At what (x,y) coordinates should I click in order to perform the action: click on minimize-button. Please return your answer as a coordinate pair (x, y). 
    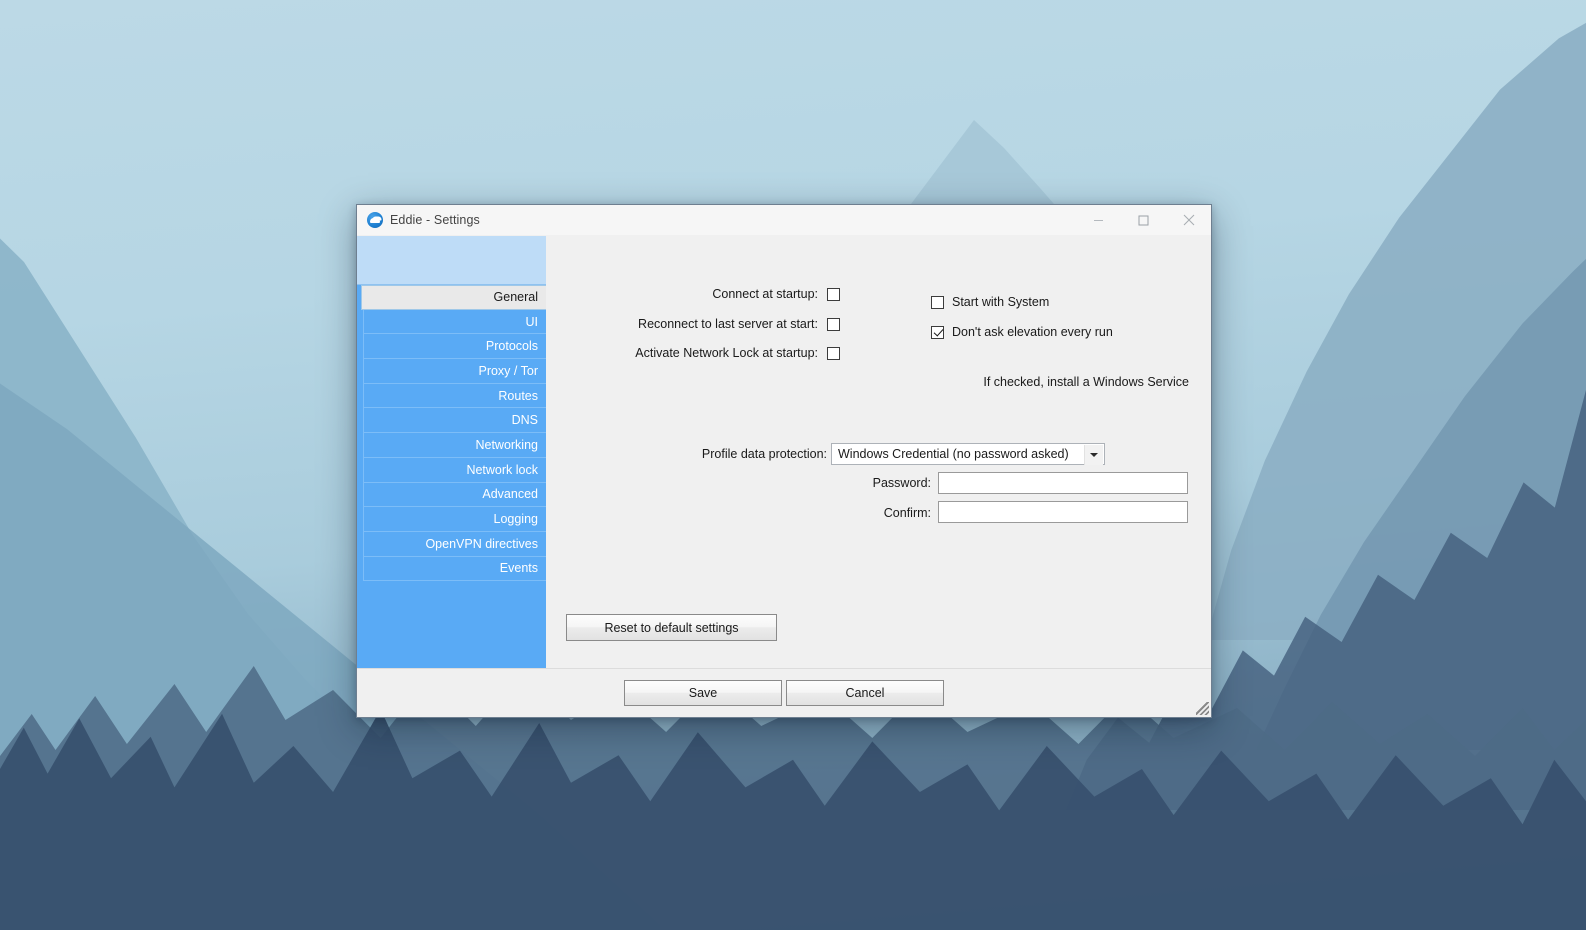
    Looking at the image, I should click on (1098, 220).